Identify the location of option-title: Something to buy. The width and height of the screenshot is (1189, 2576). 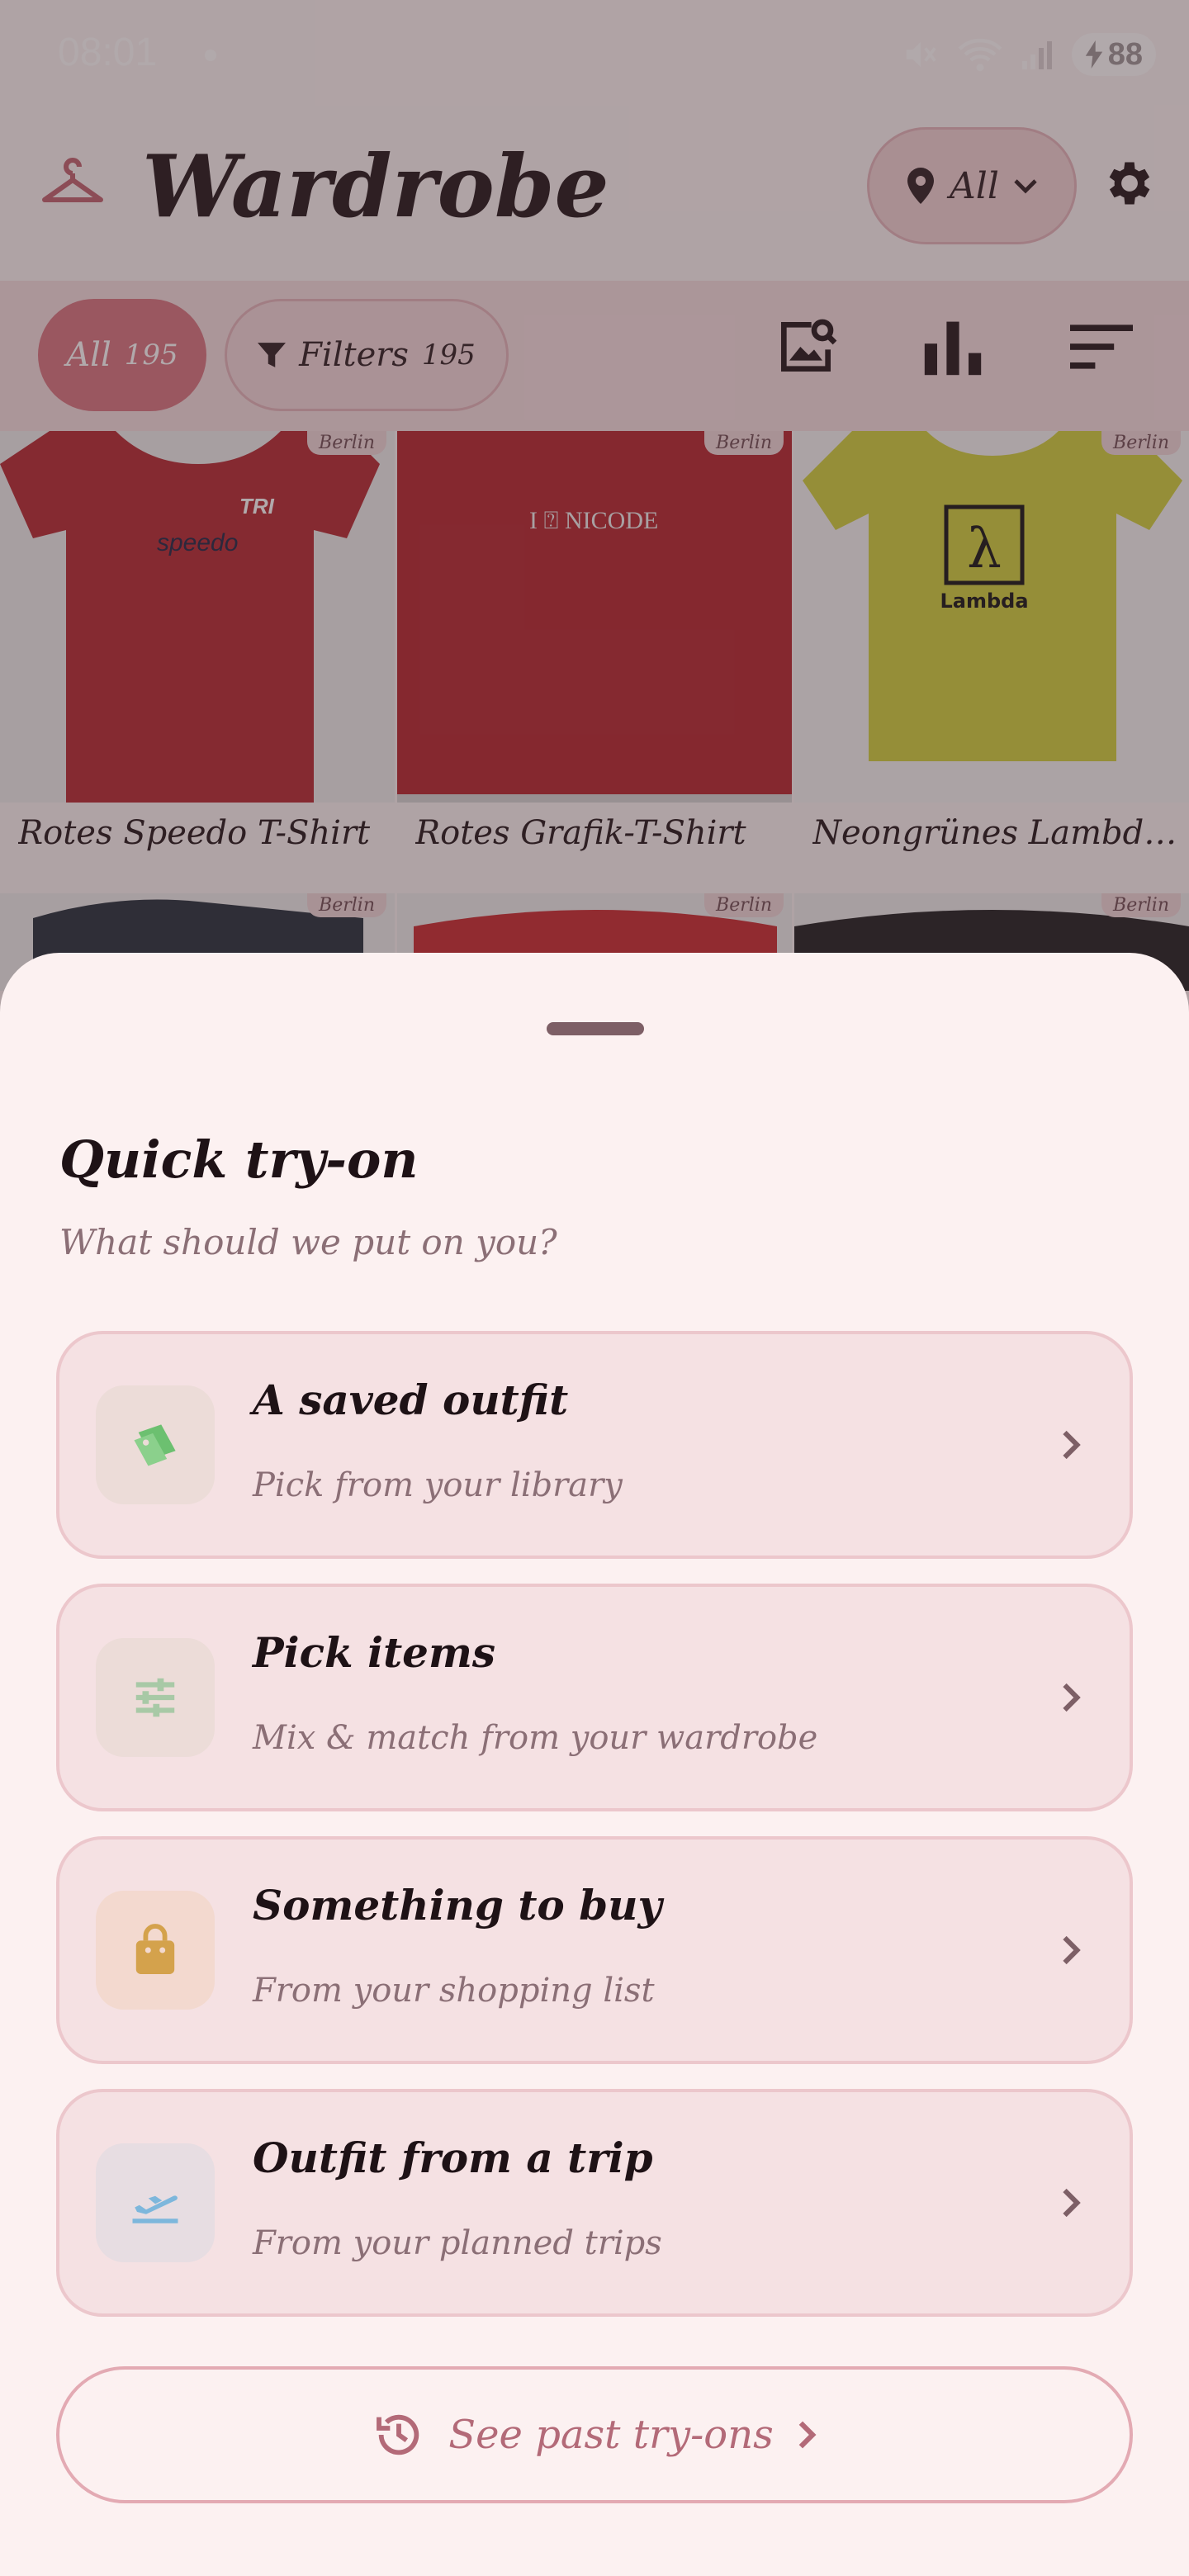
(457, 1905).